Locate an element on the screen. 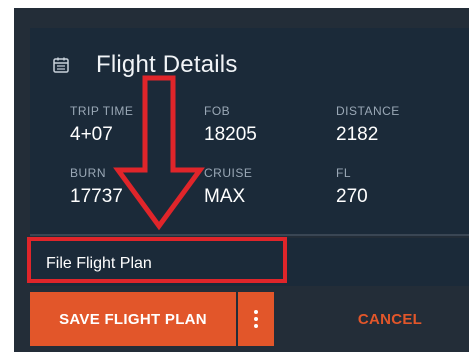  stat-value: 18205 is located at coordinates (230, 134).